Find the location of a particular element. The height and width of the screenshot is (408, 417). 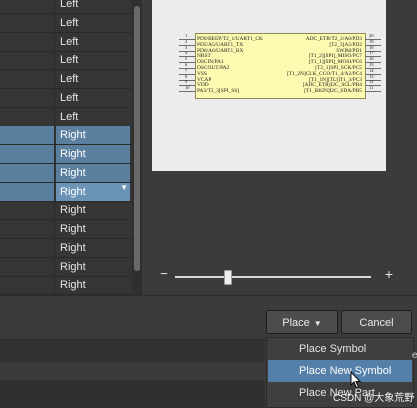

place-button: Place ▼ is located at coordinates (302, 322).